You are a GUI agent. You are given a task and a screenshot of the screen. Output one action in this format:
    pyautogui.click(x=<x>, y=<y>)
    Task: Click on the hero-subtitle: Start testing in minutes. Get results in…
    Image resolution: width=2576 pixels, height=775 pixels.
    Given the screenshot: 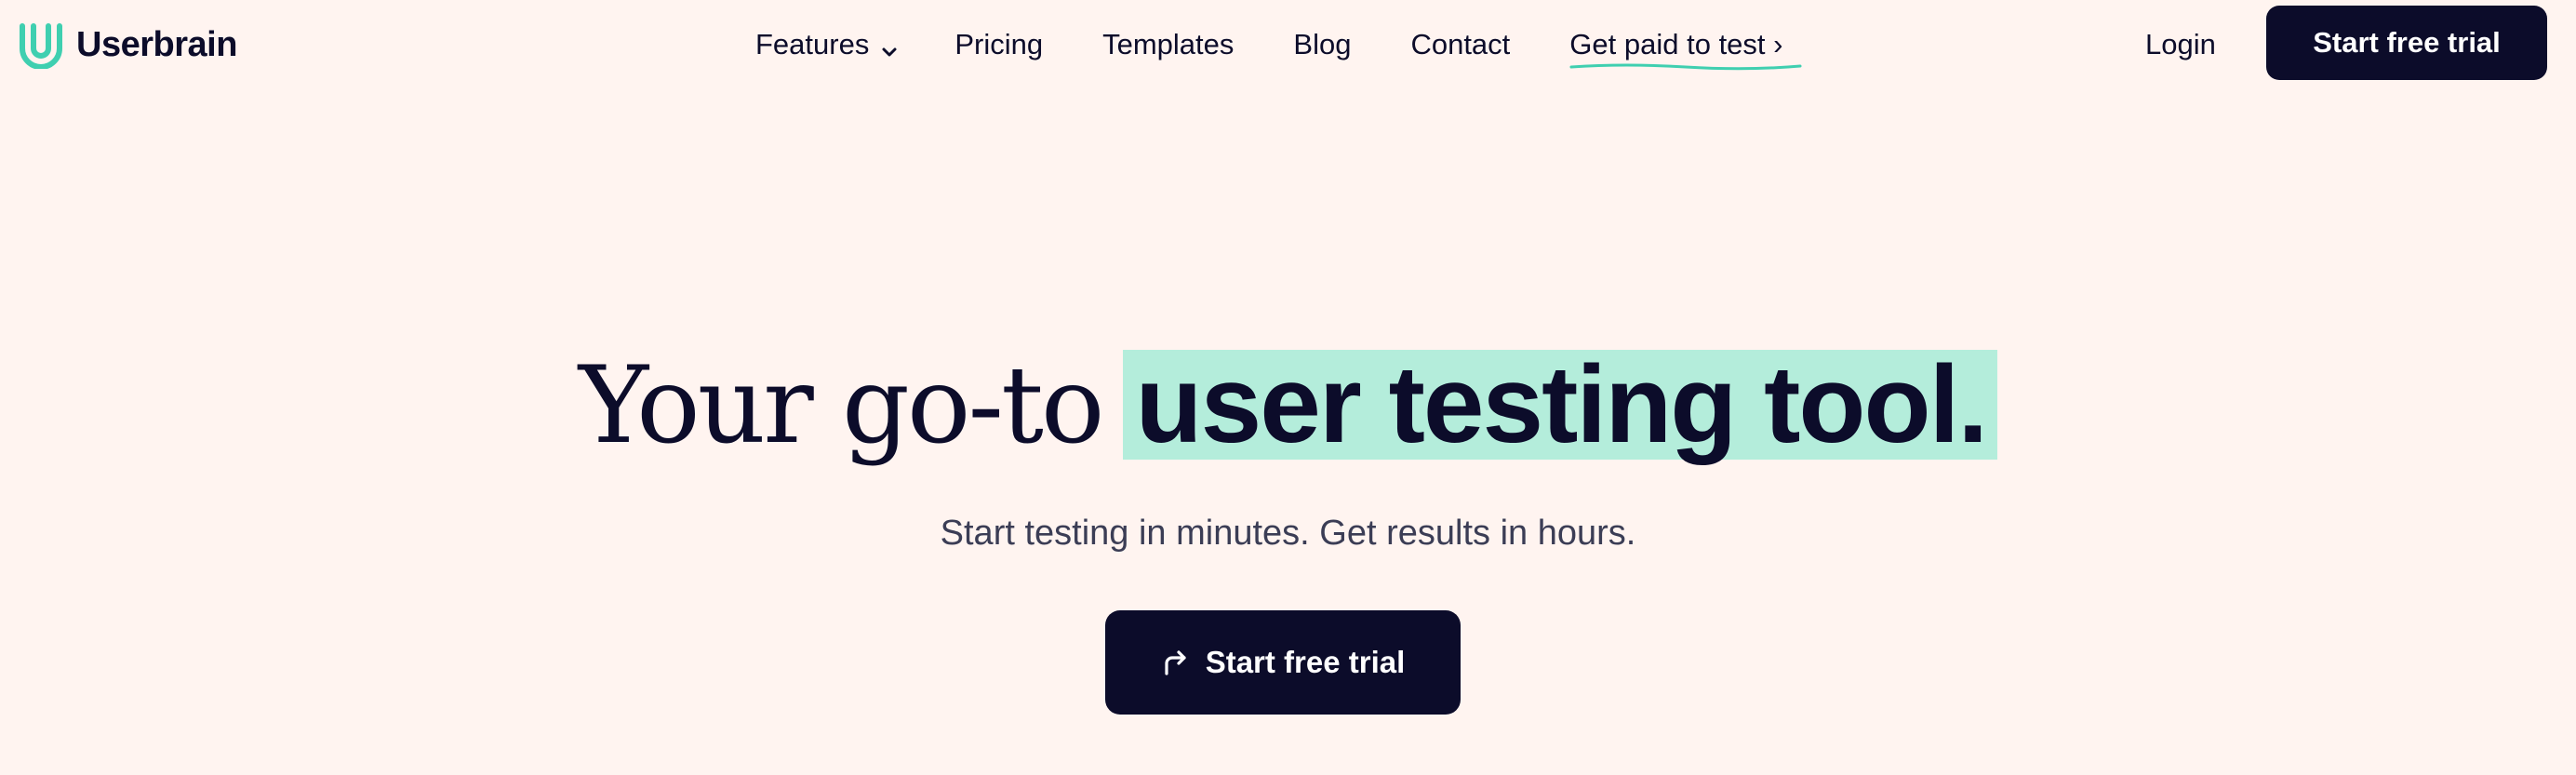 What is the action you would take?
    pyautogui.click(x=1288, y=533)
    